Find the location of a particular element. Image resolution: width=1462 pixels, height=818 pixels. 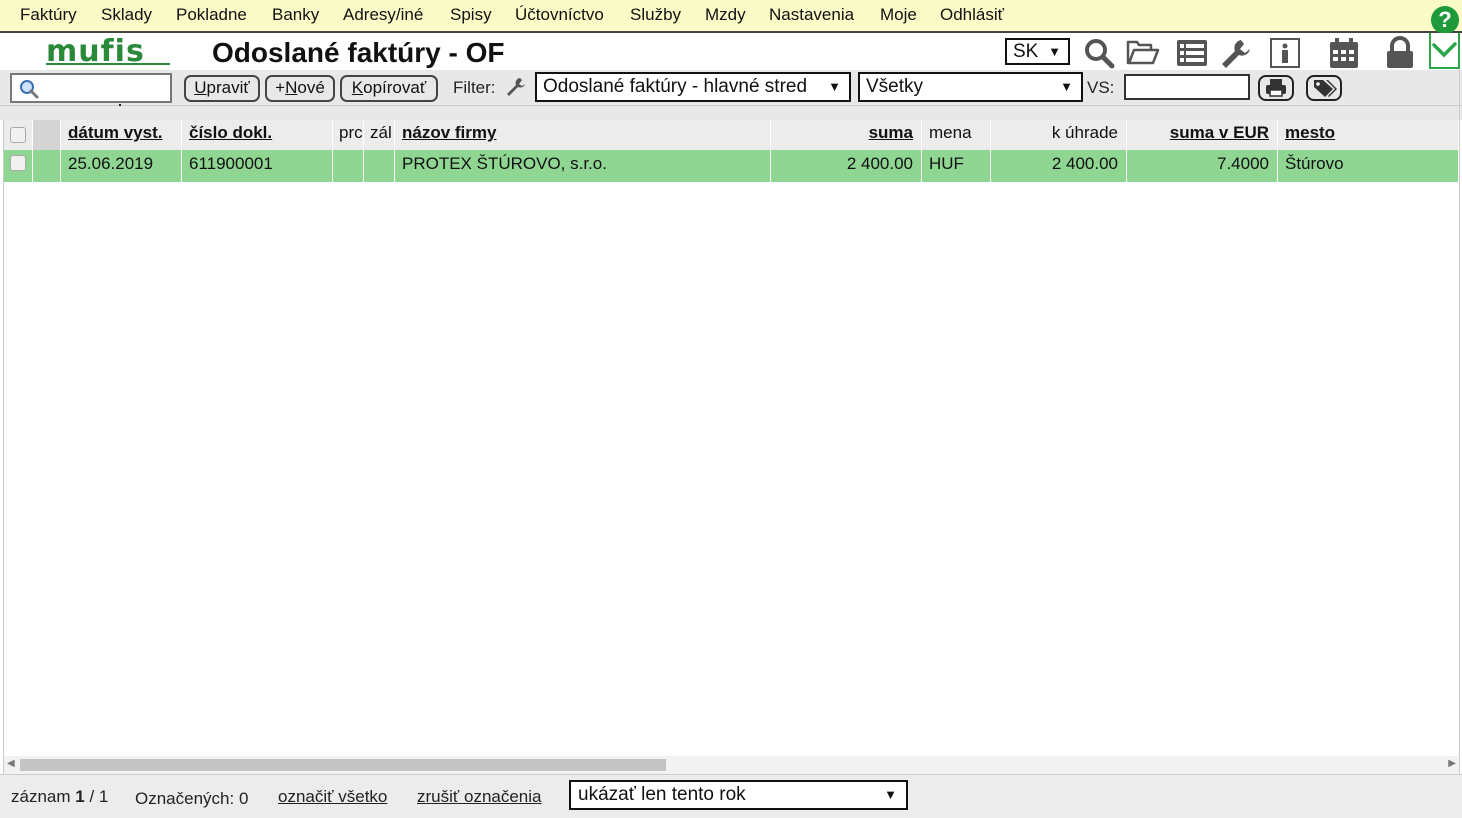

grid-right-border is located at coordinates (1459, 422).